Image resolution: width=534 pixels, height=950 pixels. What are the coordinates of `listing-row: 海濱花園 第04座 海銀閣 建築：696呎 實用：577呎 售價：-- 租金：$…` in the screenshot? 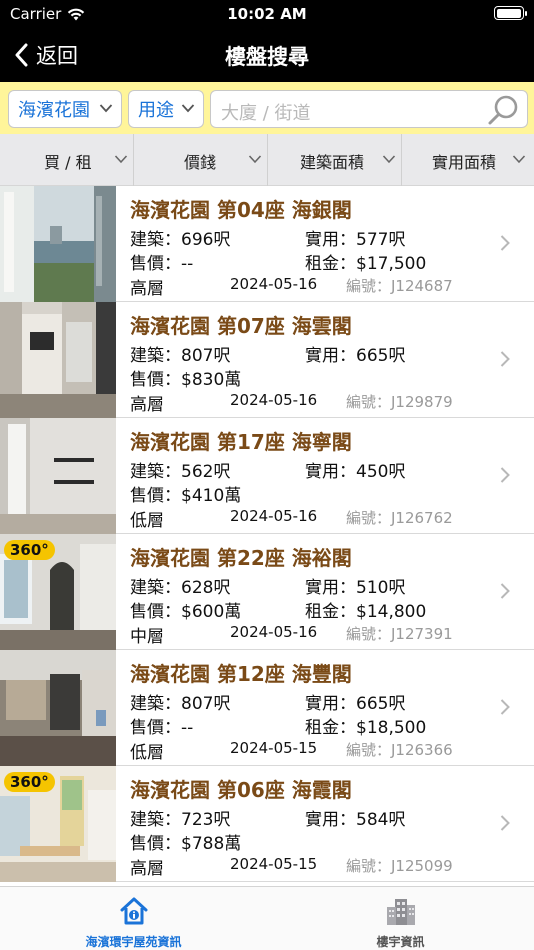 It's located at (267, 244).